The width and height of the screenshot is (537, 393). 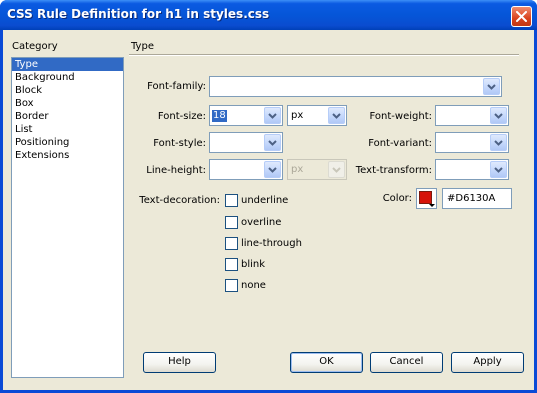 I want to click on font-family-dropdown-button, so click(x=491, y=86).